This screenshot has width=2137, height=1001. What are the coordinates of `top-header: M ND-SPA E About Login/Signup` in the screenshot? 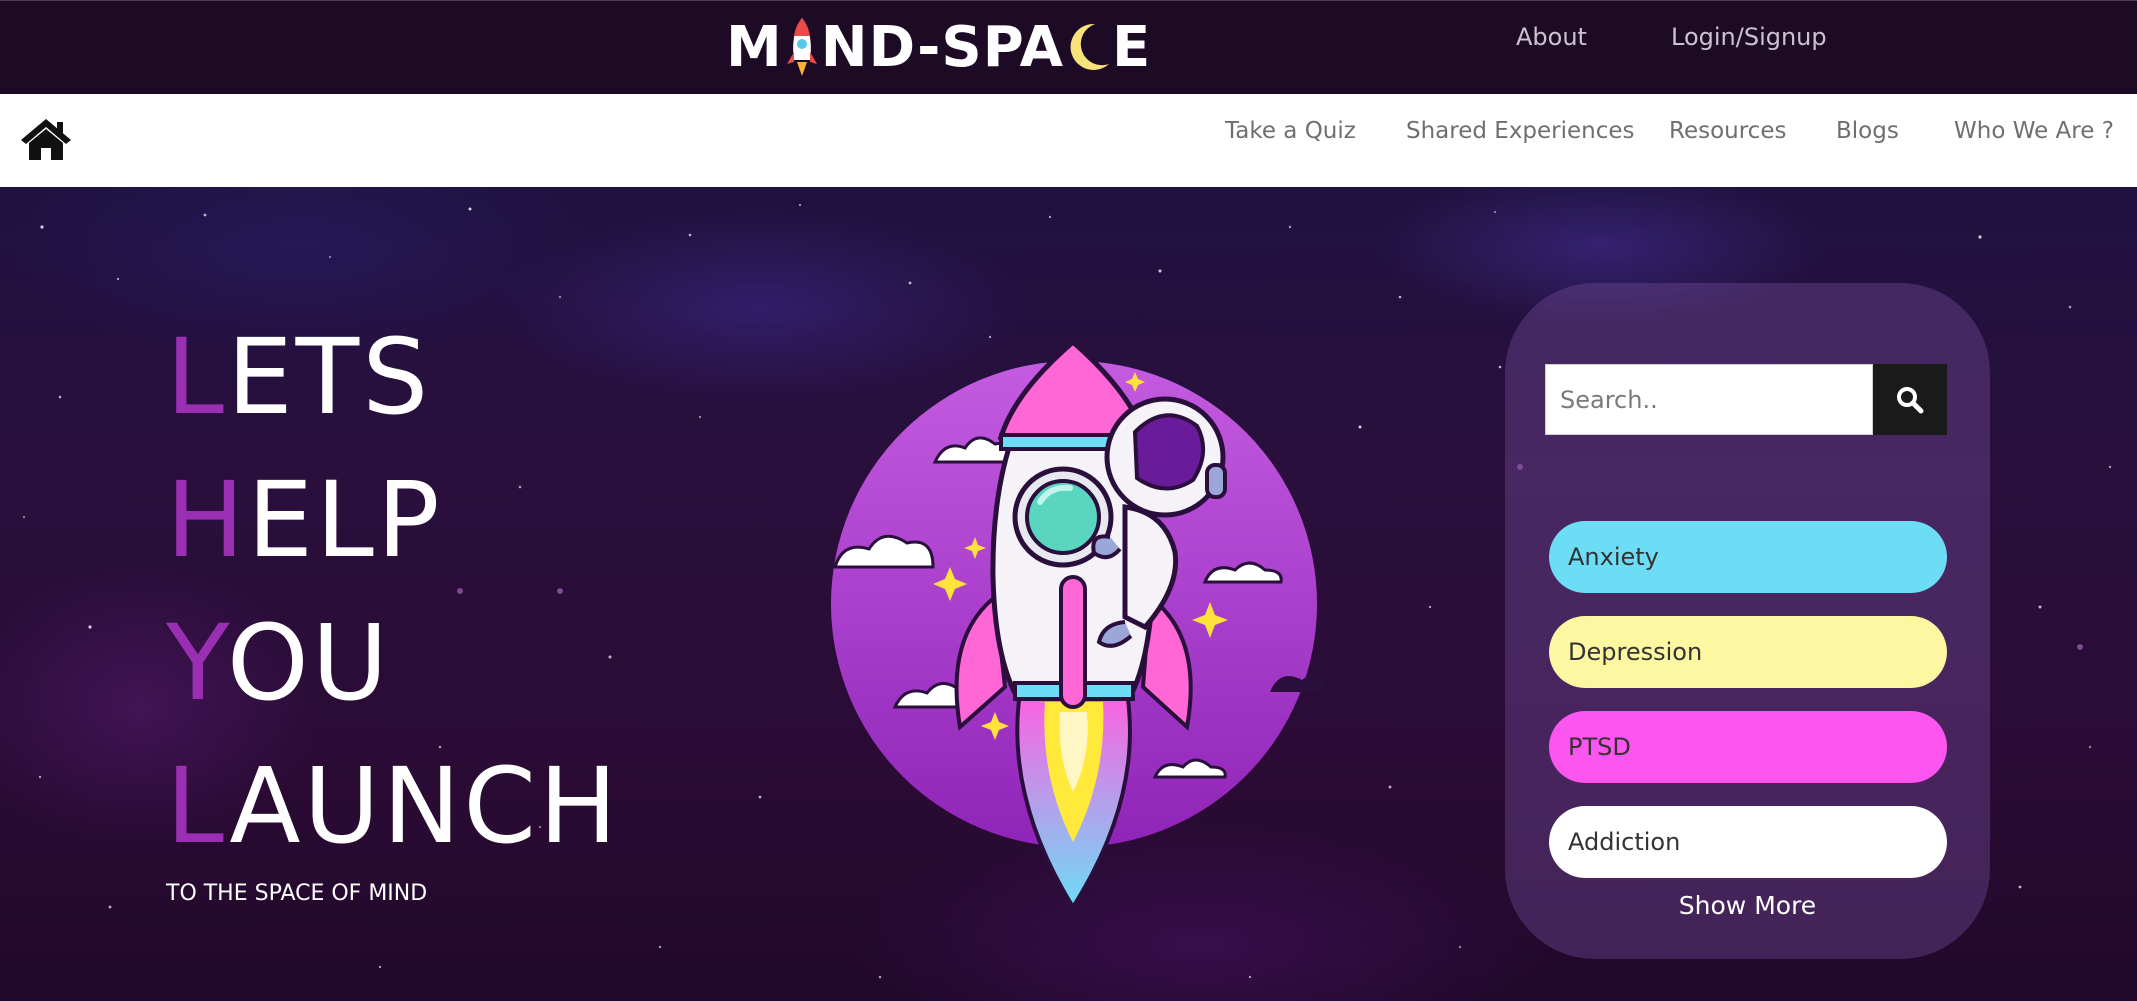 It's located at (1068, 47).